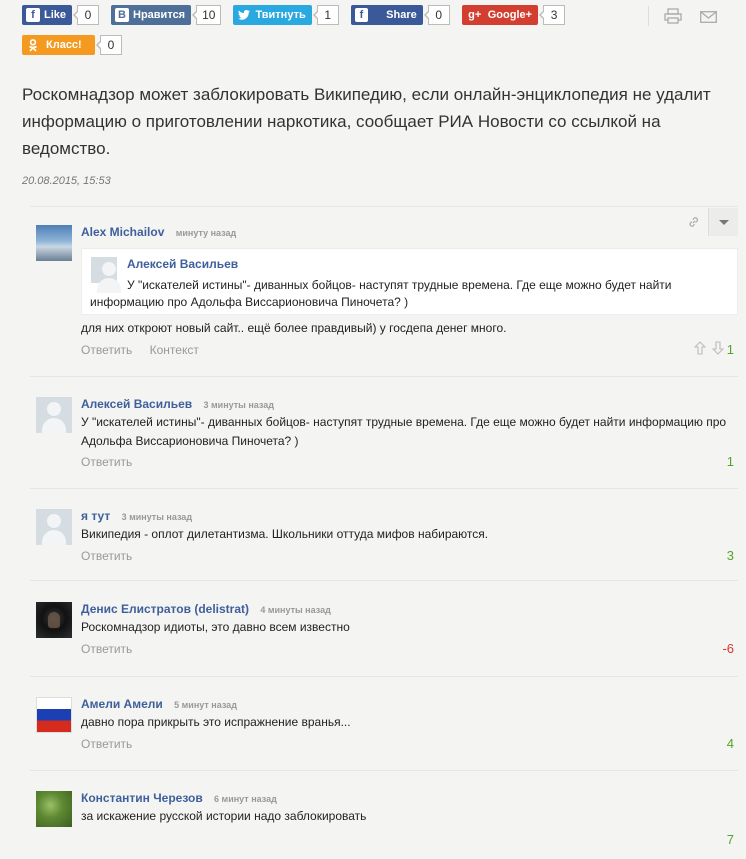 The image size is (746, 859). Describe the element at coordinates (272, 15) in the screenshot. I see `tweet-button: Твитнуть` at that location.